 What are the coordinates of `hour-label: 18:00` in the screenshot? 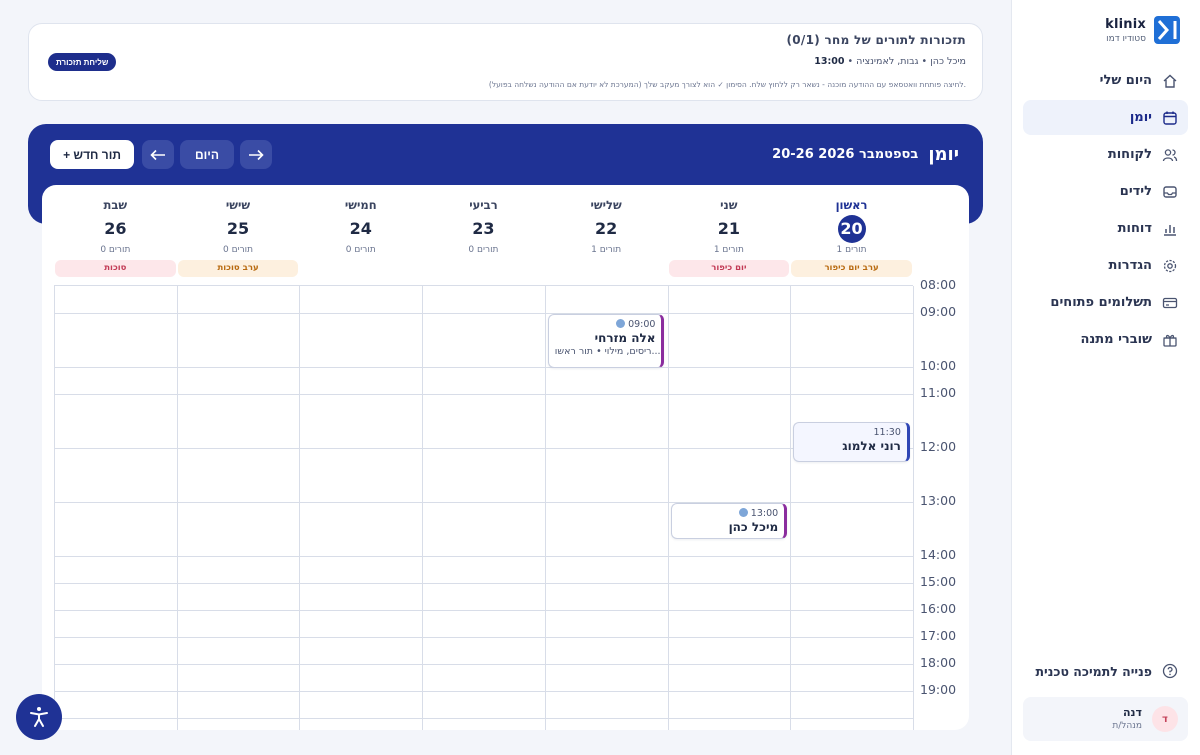 It's located at (938, 662).